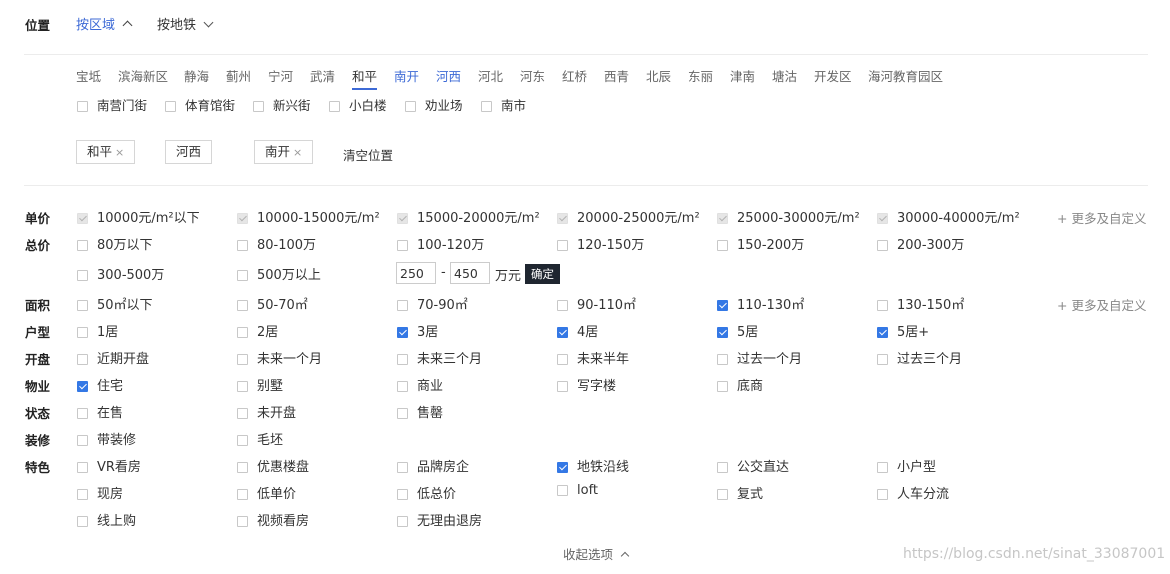  I want to click on opening-option: 近期开盘, so click(113, 357).